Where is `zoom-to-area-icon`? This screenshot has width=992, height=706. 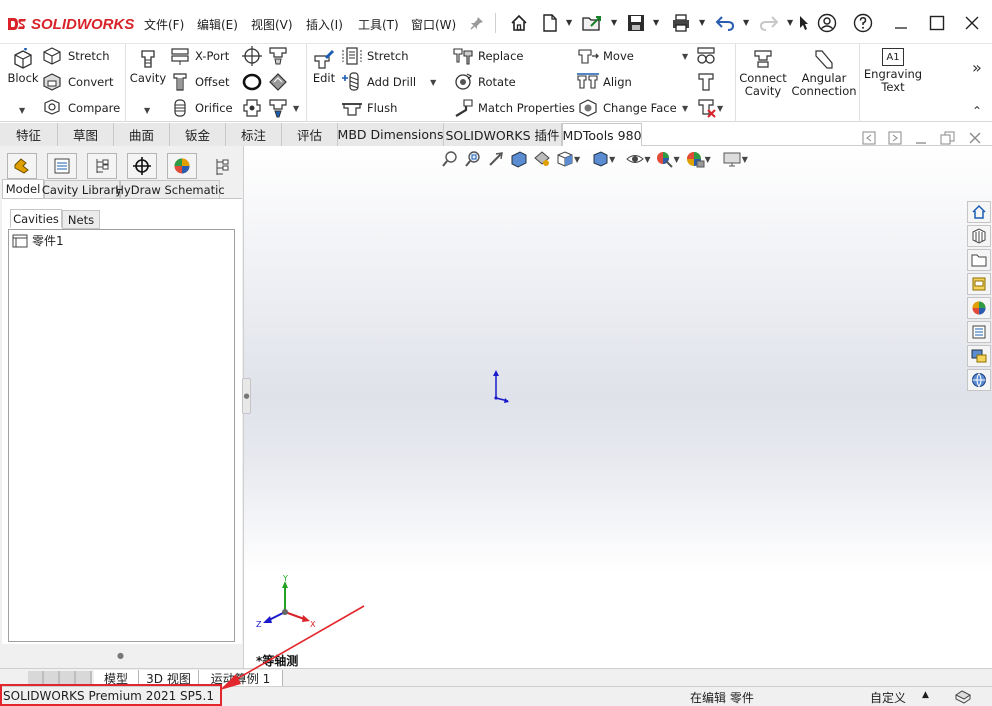 zoom-to-area-icon is located at coordinates (473, 159).